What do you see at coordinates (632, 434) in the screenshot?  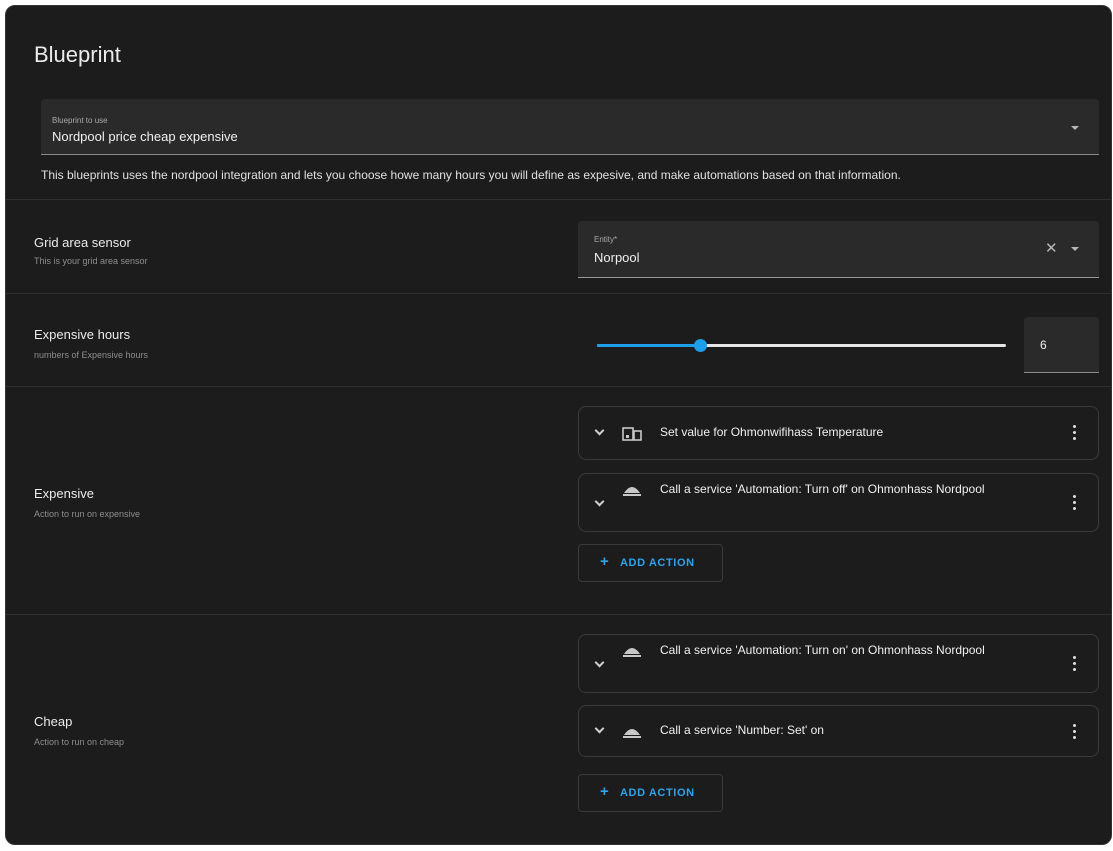 I see `device-icon` at bounding box center [632, 434].